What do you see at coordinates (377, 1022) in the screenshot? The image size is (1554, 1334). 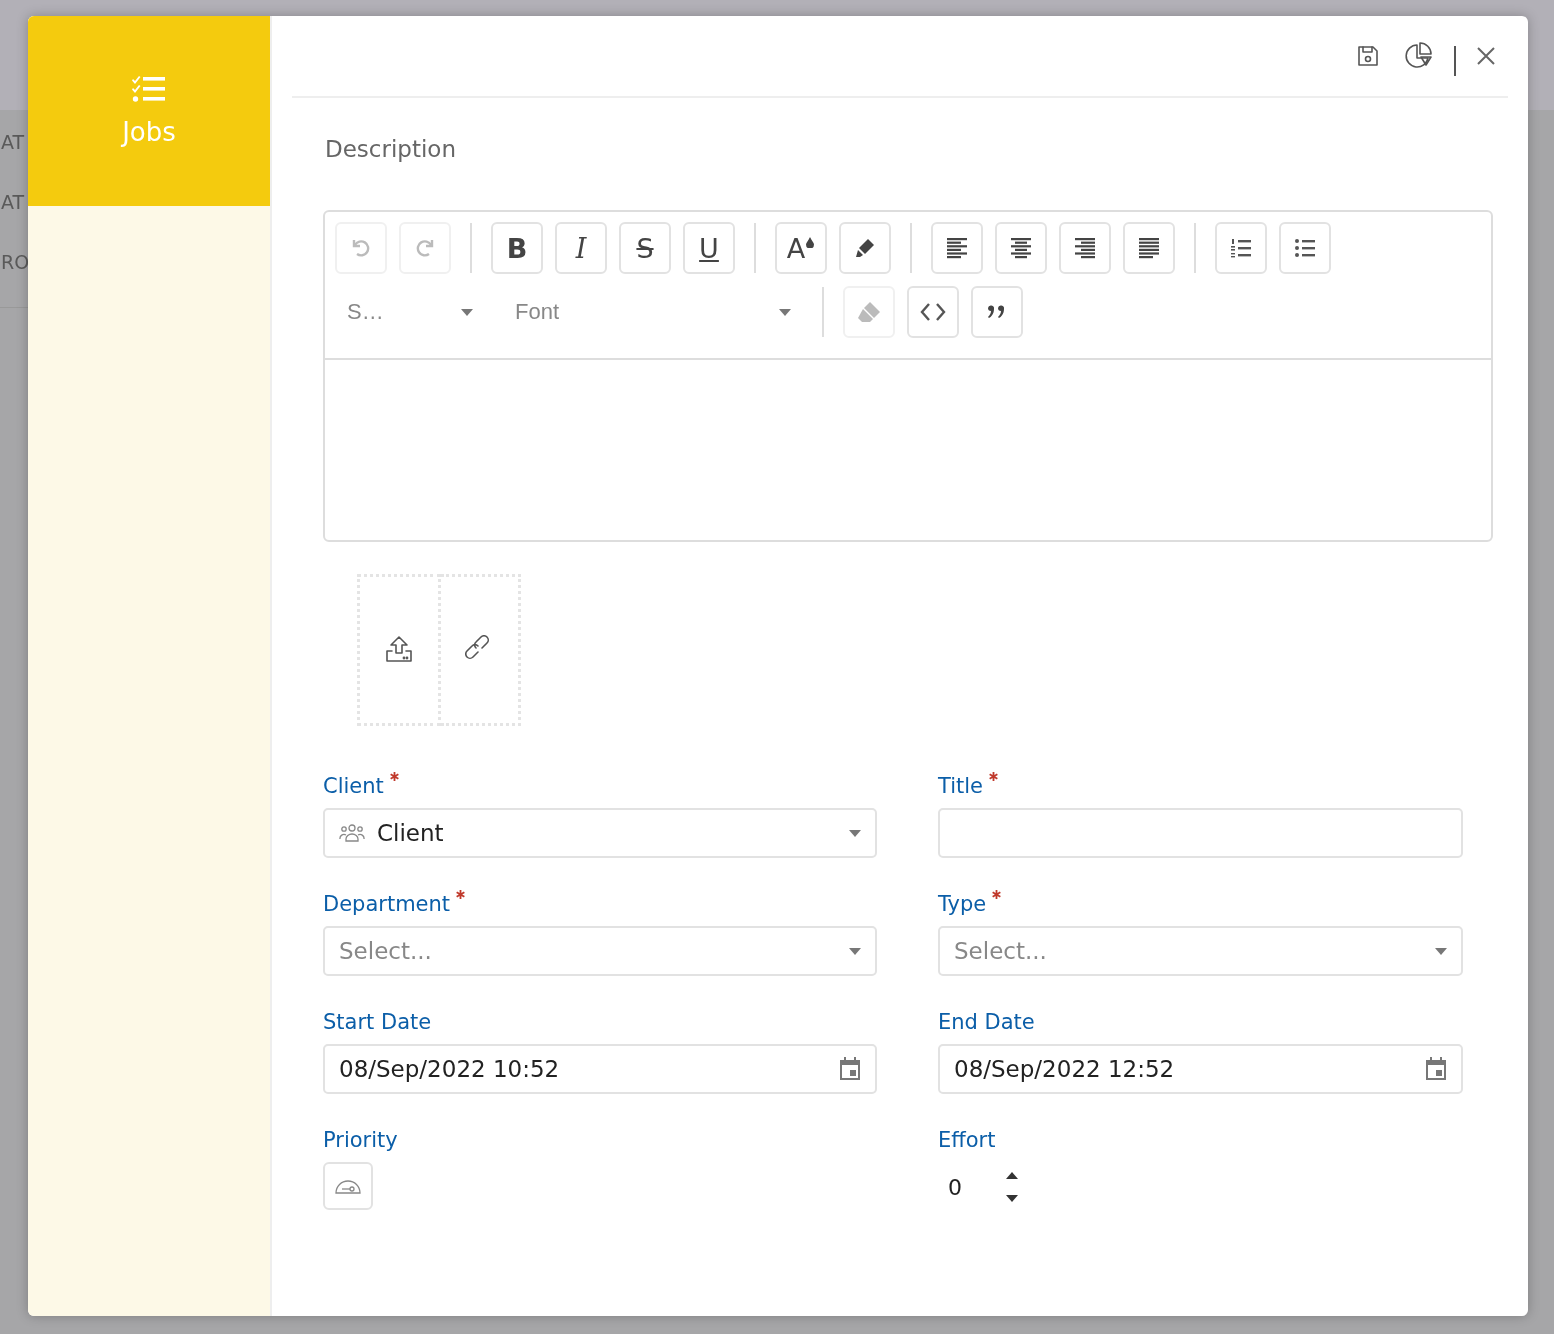 I see `field-label: Start Date` at bounding box center [377, 1022].